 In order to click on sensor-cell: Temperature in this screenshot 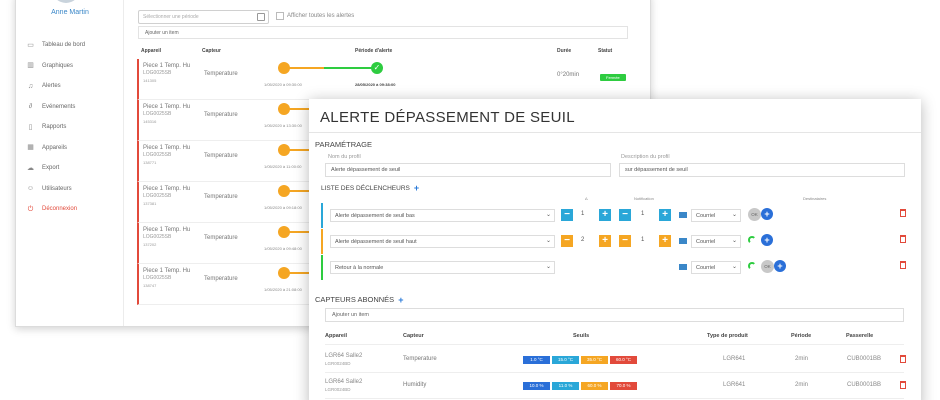, I will do `click(221, 74)`.